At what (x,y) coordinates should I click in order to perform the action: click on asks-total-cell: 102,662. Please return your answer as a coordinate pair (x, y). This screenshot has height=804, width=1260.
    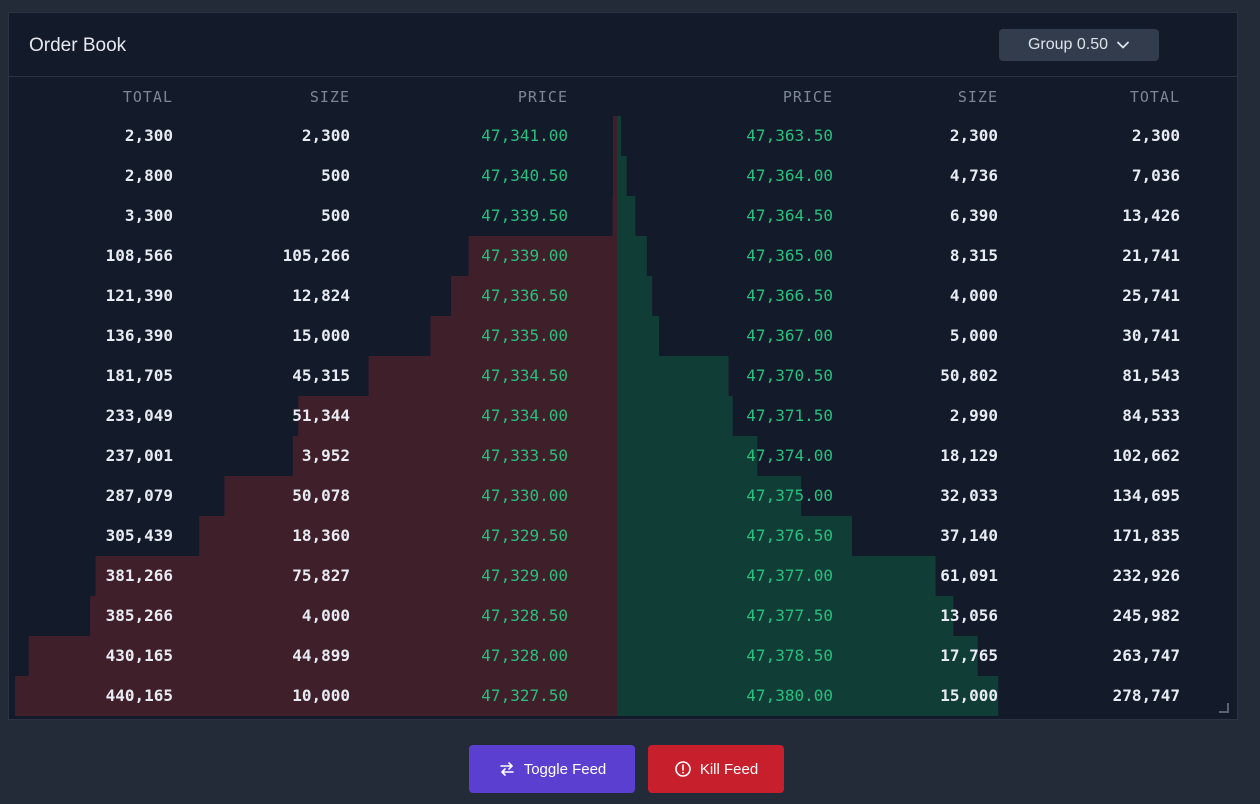
    Looking at the image, I should click on (1146, 455).